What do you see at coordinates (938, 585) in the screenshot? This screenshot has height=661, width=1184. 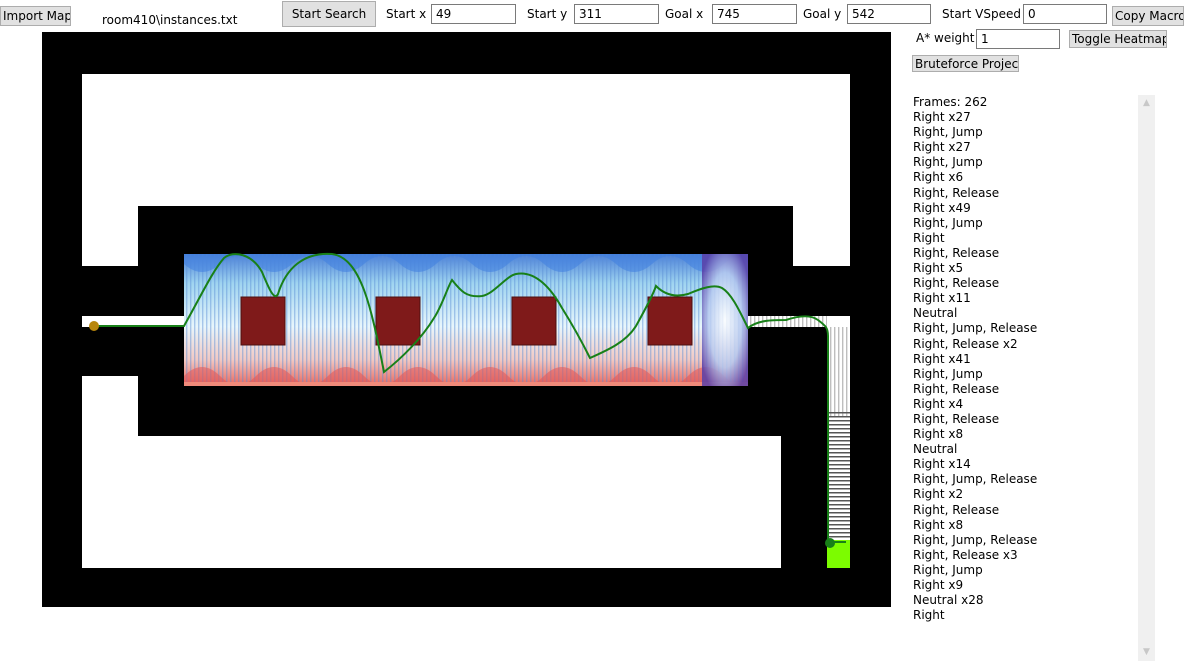 I see `macro-item: Right x9` at bounding box center [938, 585].